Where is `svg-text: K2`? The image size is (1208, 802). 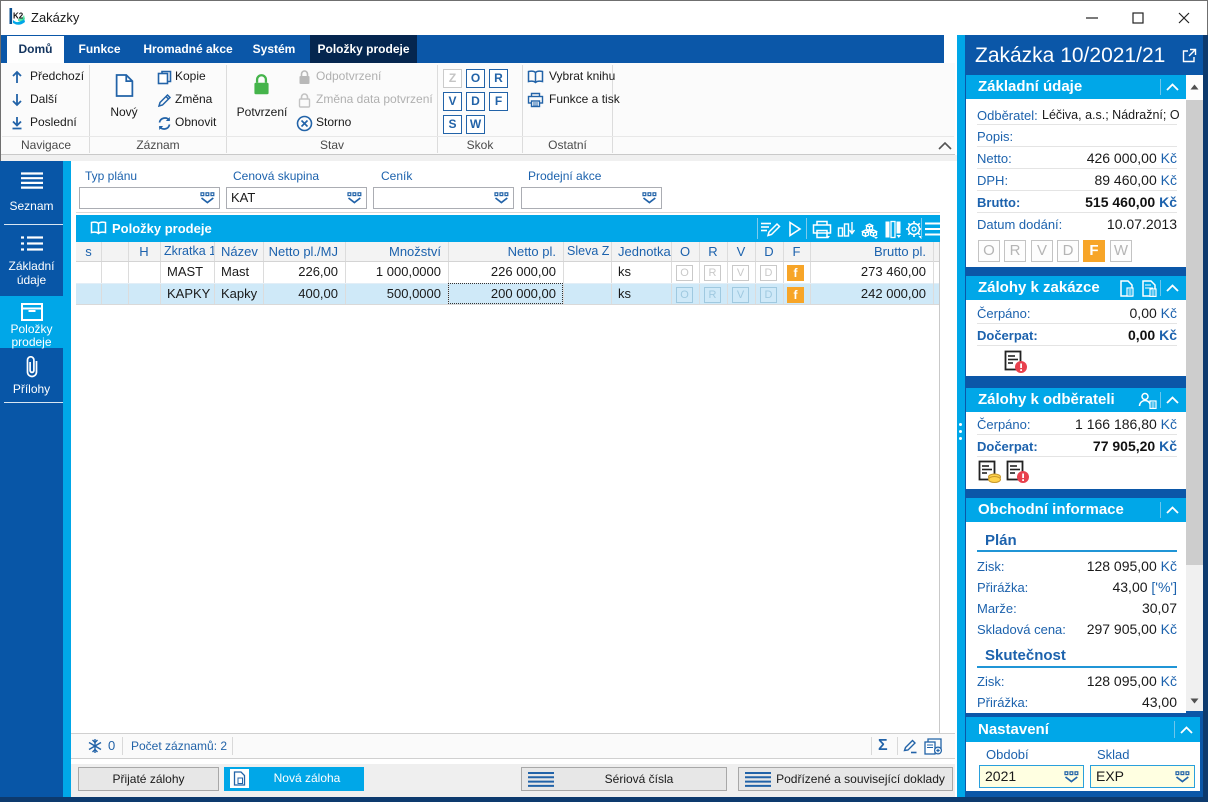
svg-text: K2 is located at coordinates (18, 16).